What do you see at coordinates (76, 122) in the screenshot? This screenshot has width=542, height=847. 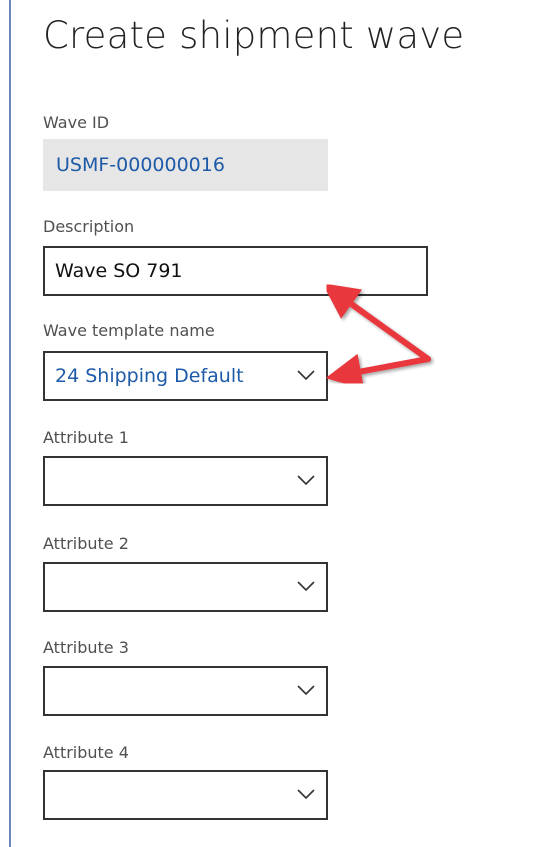 I see `wave-id-label: Wave ID` at bounding box center [76, 122].